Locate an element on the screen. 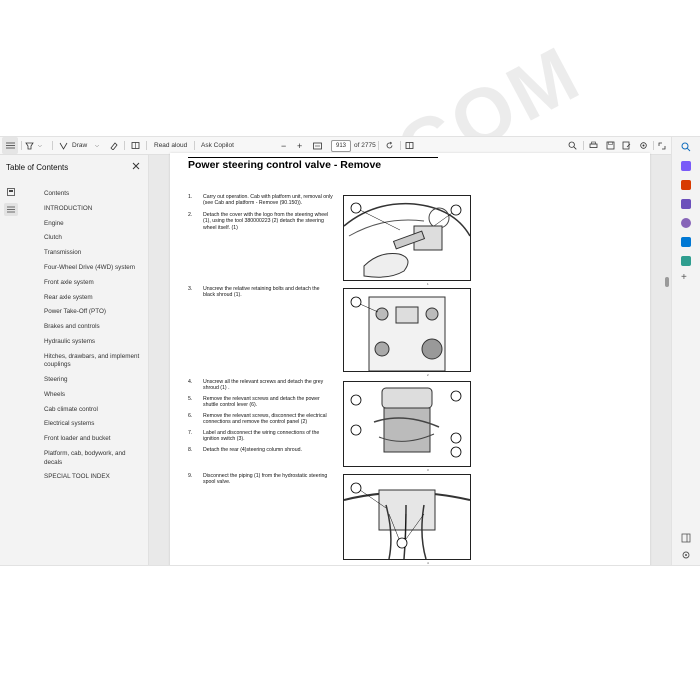 The image size is (700, 700). two-page-button is located at coordinates (409, 145).